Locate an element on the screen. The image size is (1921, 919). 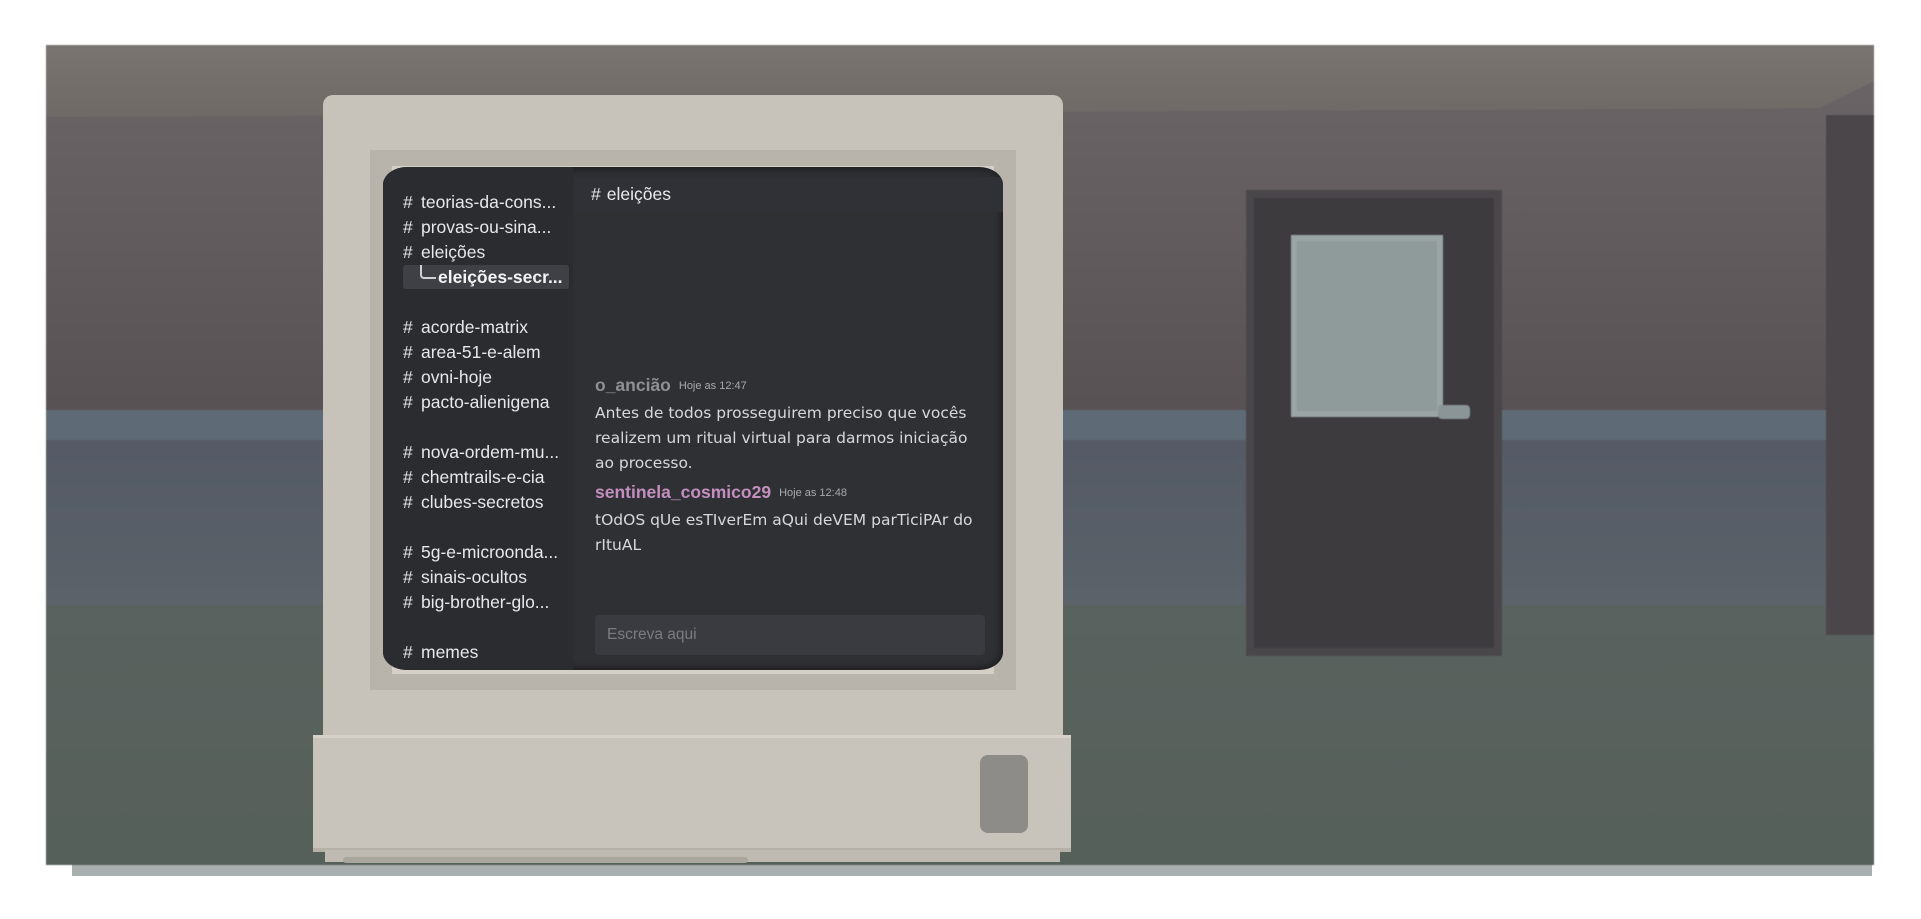
monitor-base is located at coordinates (692, 791).